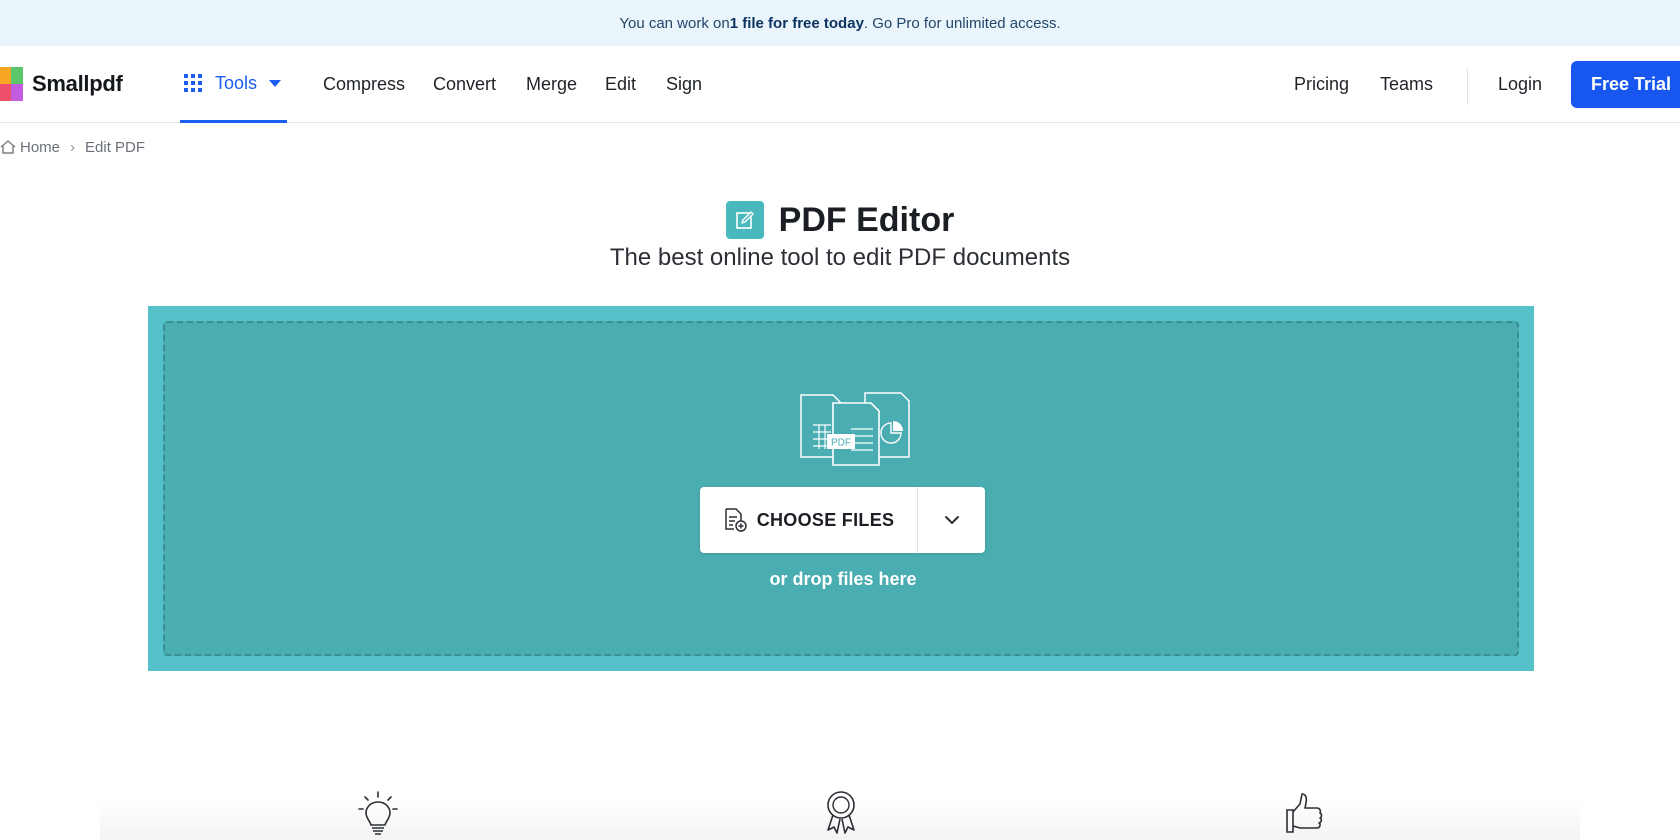 Image resolution: width=1680 pixels, height=840 pixels. I want to click on nav-pricing: Pricing, so click(1321, 84).